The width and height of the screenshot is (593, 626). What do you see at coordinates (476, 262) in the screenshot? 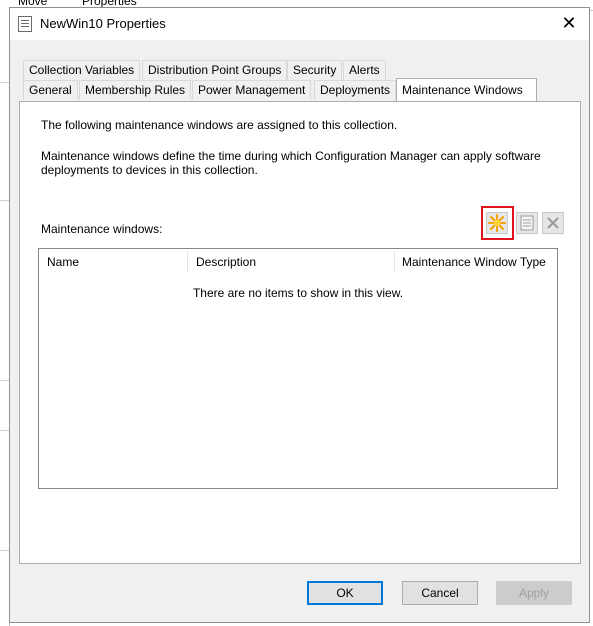
I see `column-header-maintenance-window-type: Maintenance Window Type` at bounding box center [476, 262].